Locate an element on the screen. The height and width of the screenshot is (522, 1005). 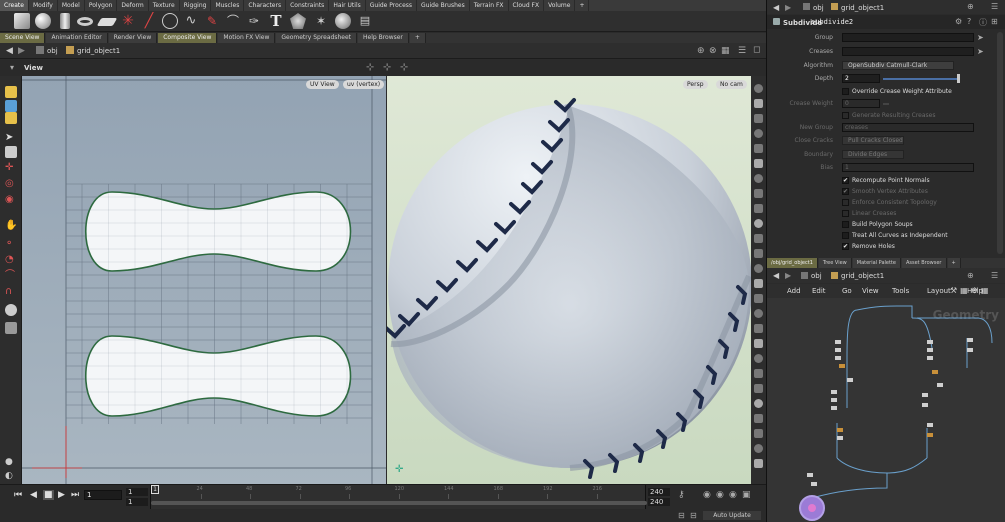
shelf-tab: Guide Brushes is located at coordinates (443, 5).